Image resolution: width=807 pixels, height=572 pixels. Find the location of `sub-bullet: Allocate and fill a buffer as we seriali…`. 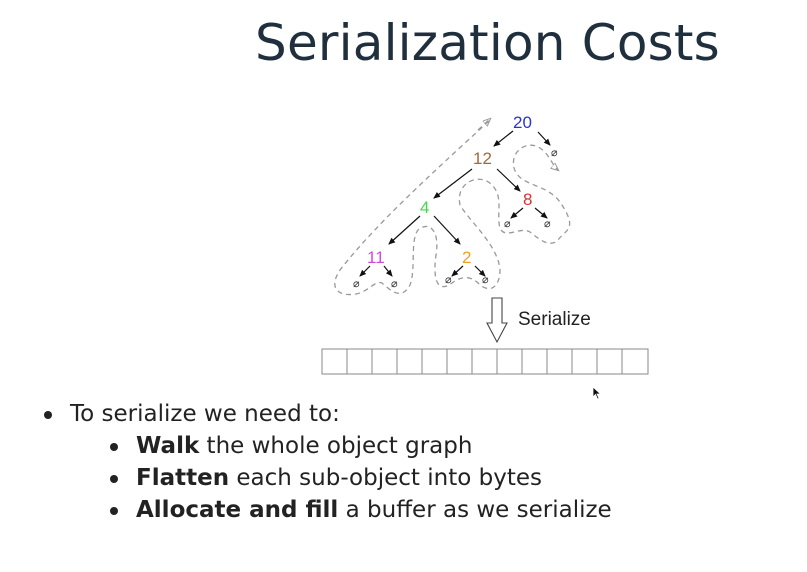

sub-bullet: Allocate and fill a buffer as we seriali… is located at coordinates (359, 510).